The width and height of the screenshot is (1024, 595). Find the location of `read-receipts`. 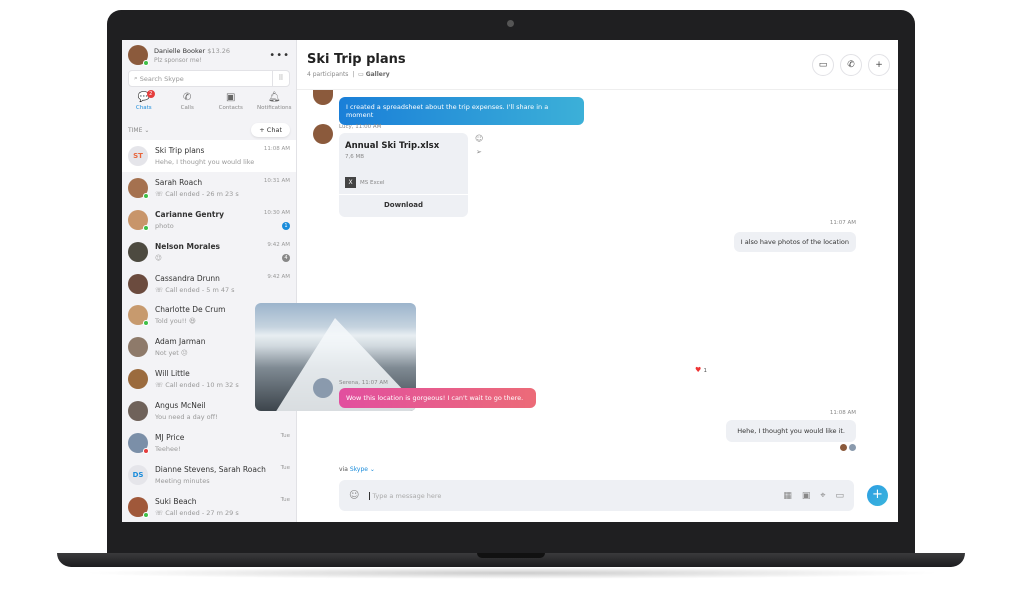

read-receipts is located at coordinates (848, 447).